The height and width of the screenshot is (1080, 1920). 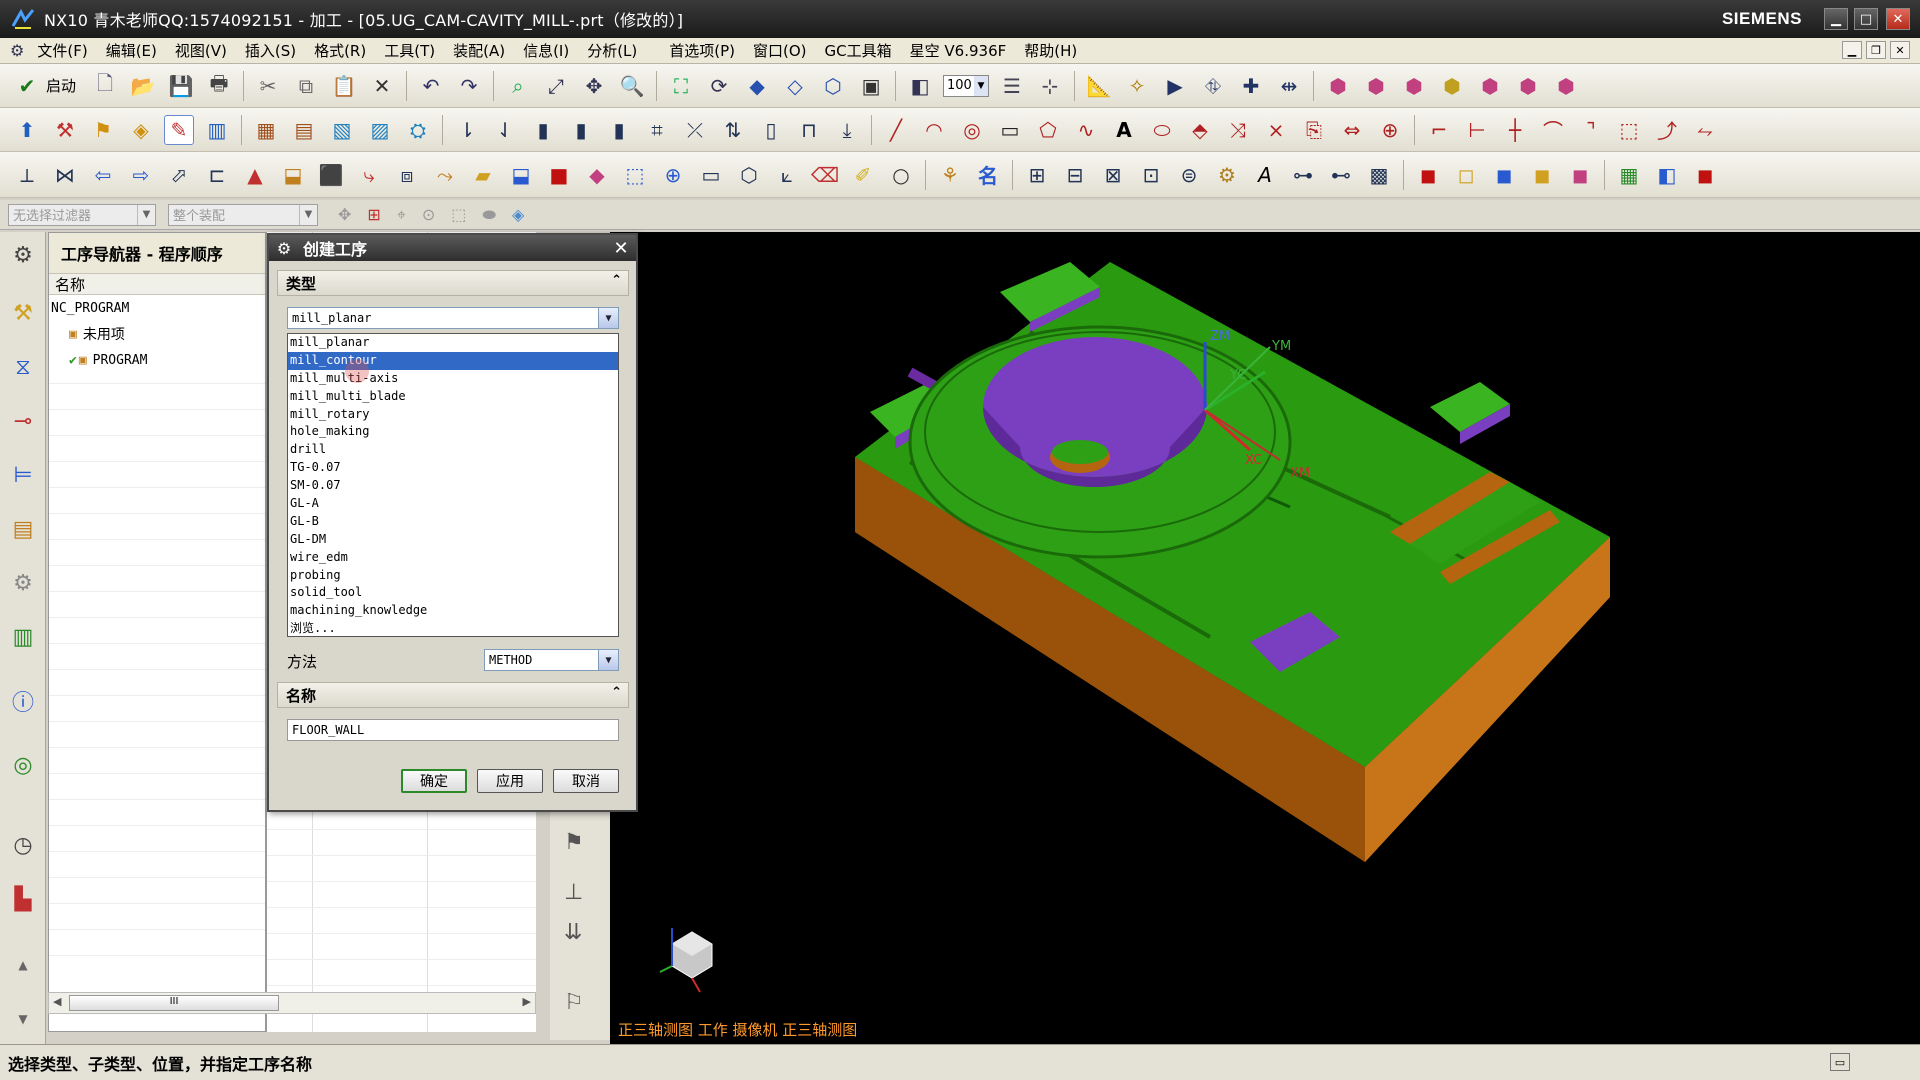 I want to click on join-icon: ⊕, so click(x=1390, y=130).